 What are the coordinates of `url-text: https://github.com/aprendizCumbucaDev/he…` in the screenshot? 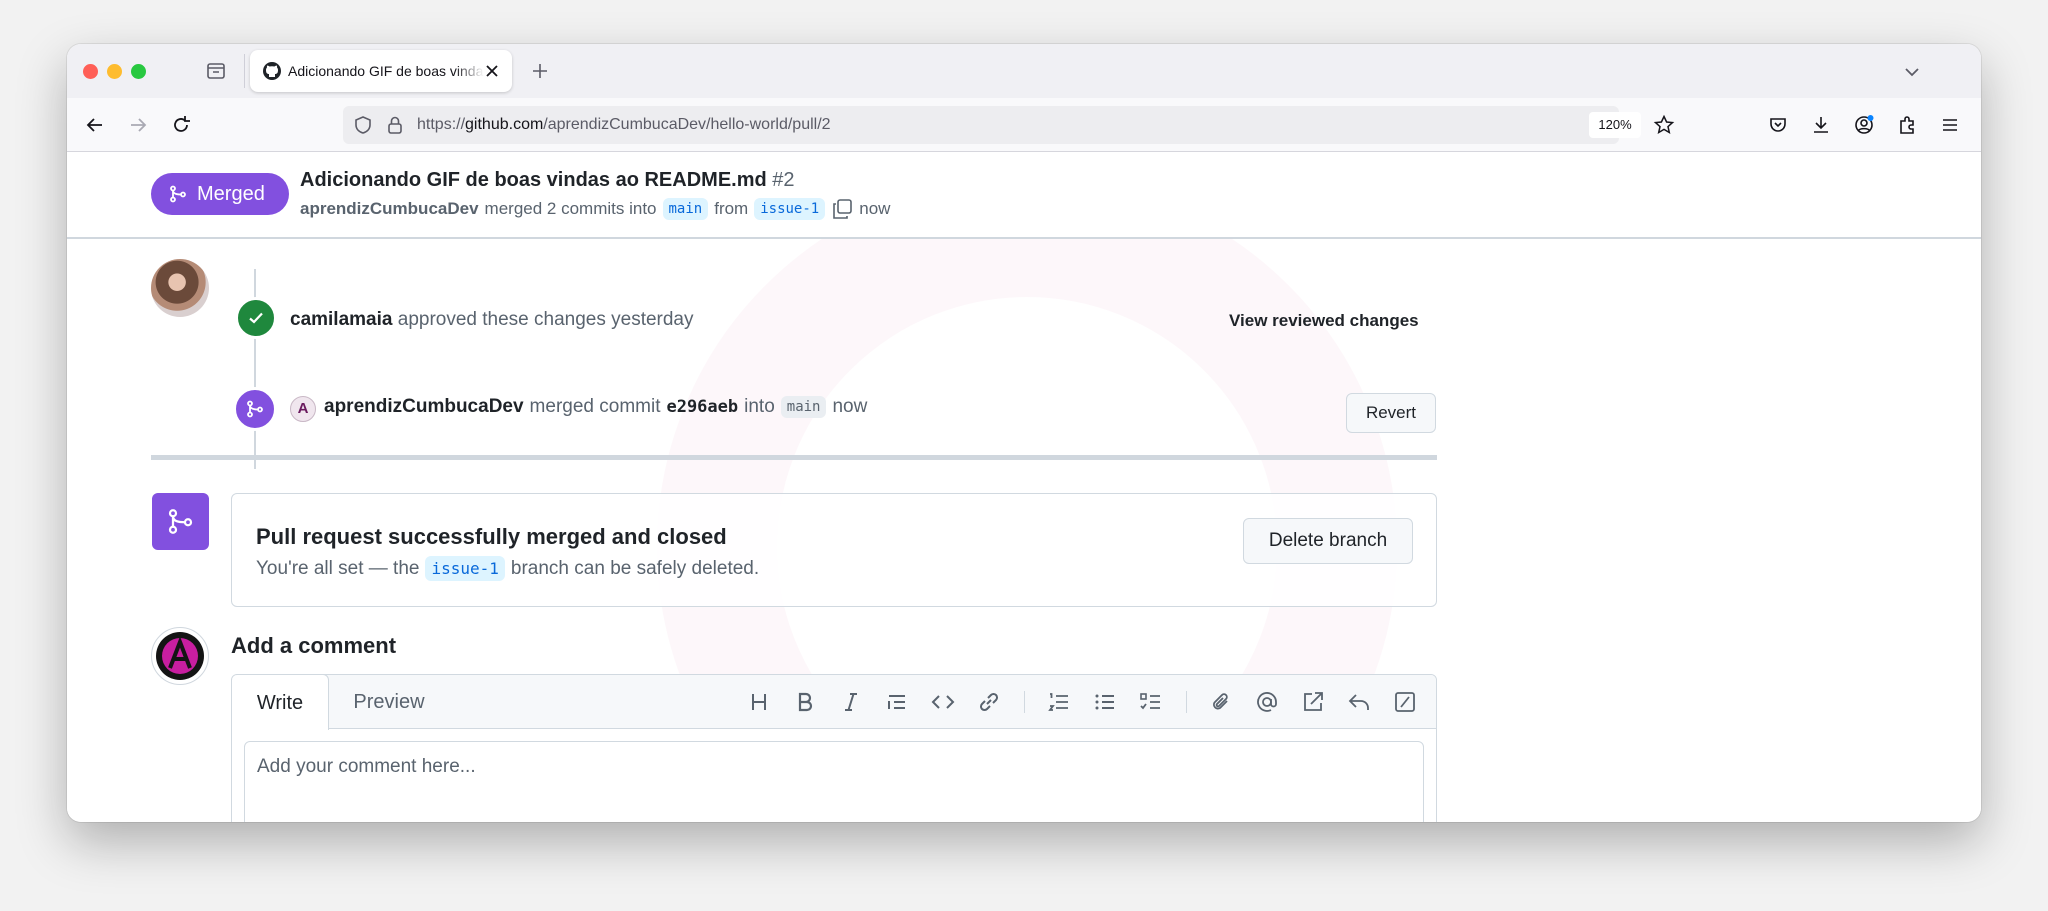 It's located at (624, 125).